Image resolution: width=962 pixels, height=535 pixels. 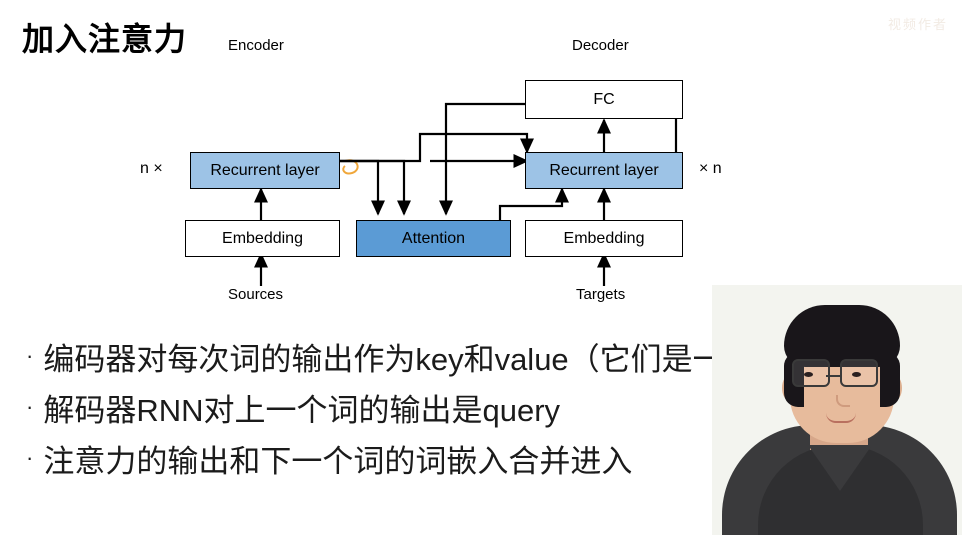 I want to click on attention-box: Attention, so click(x=433, y=238).